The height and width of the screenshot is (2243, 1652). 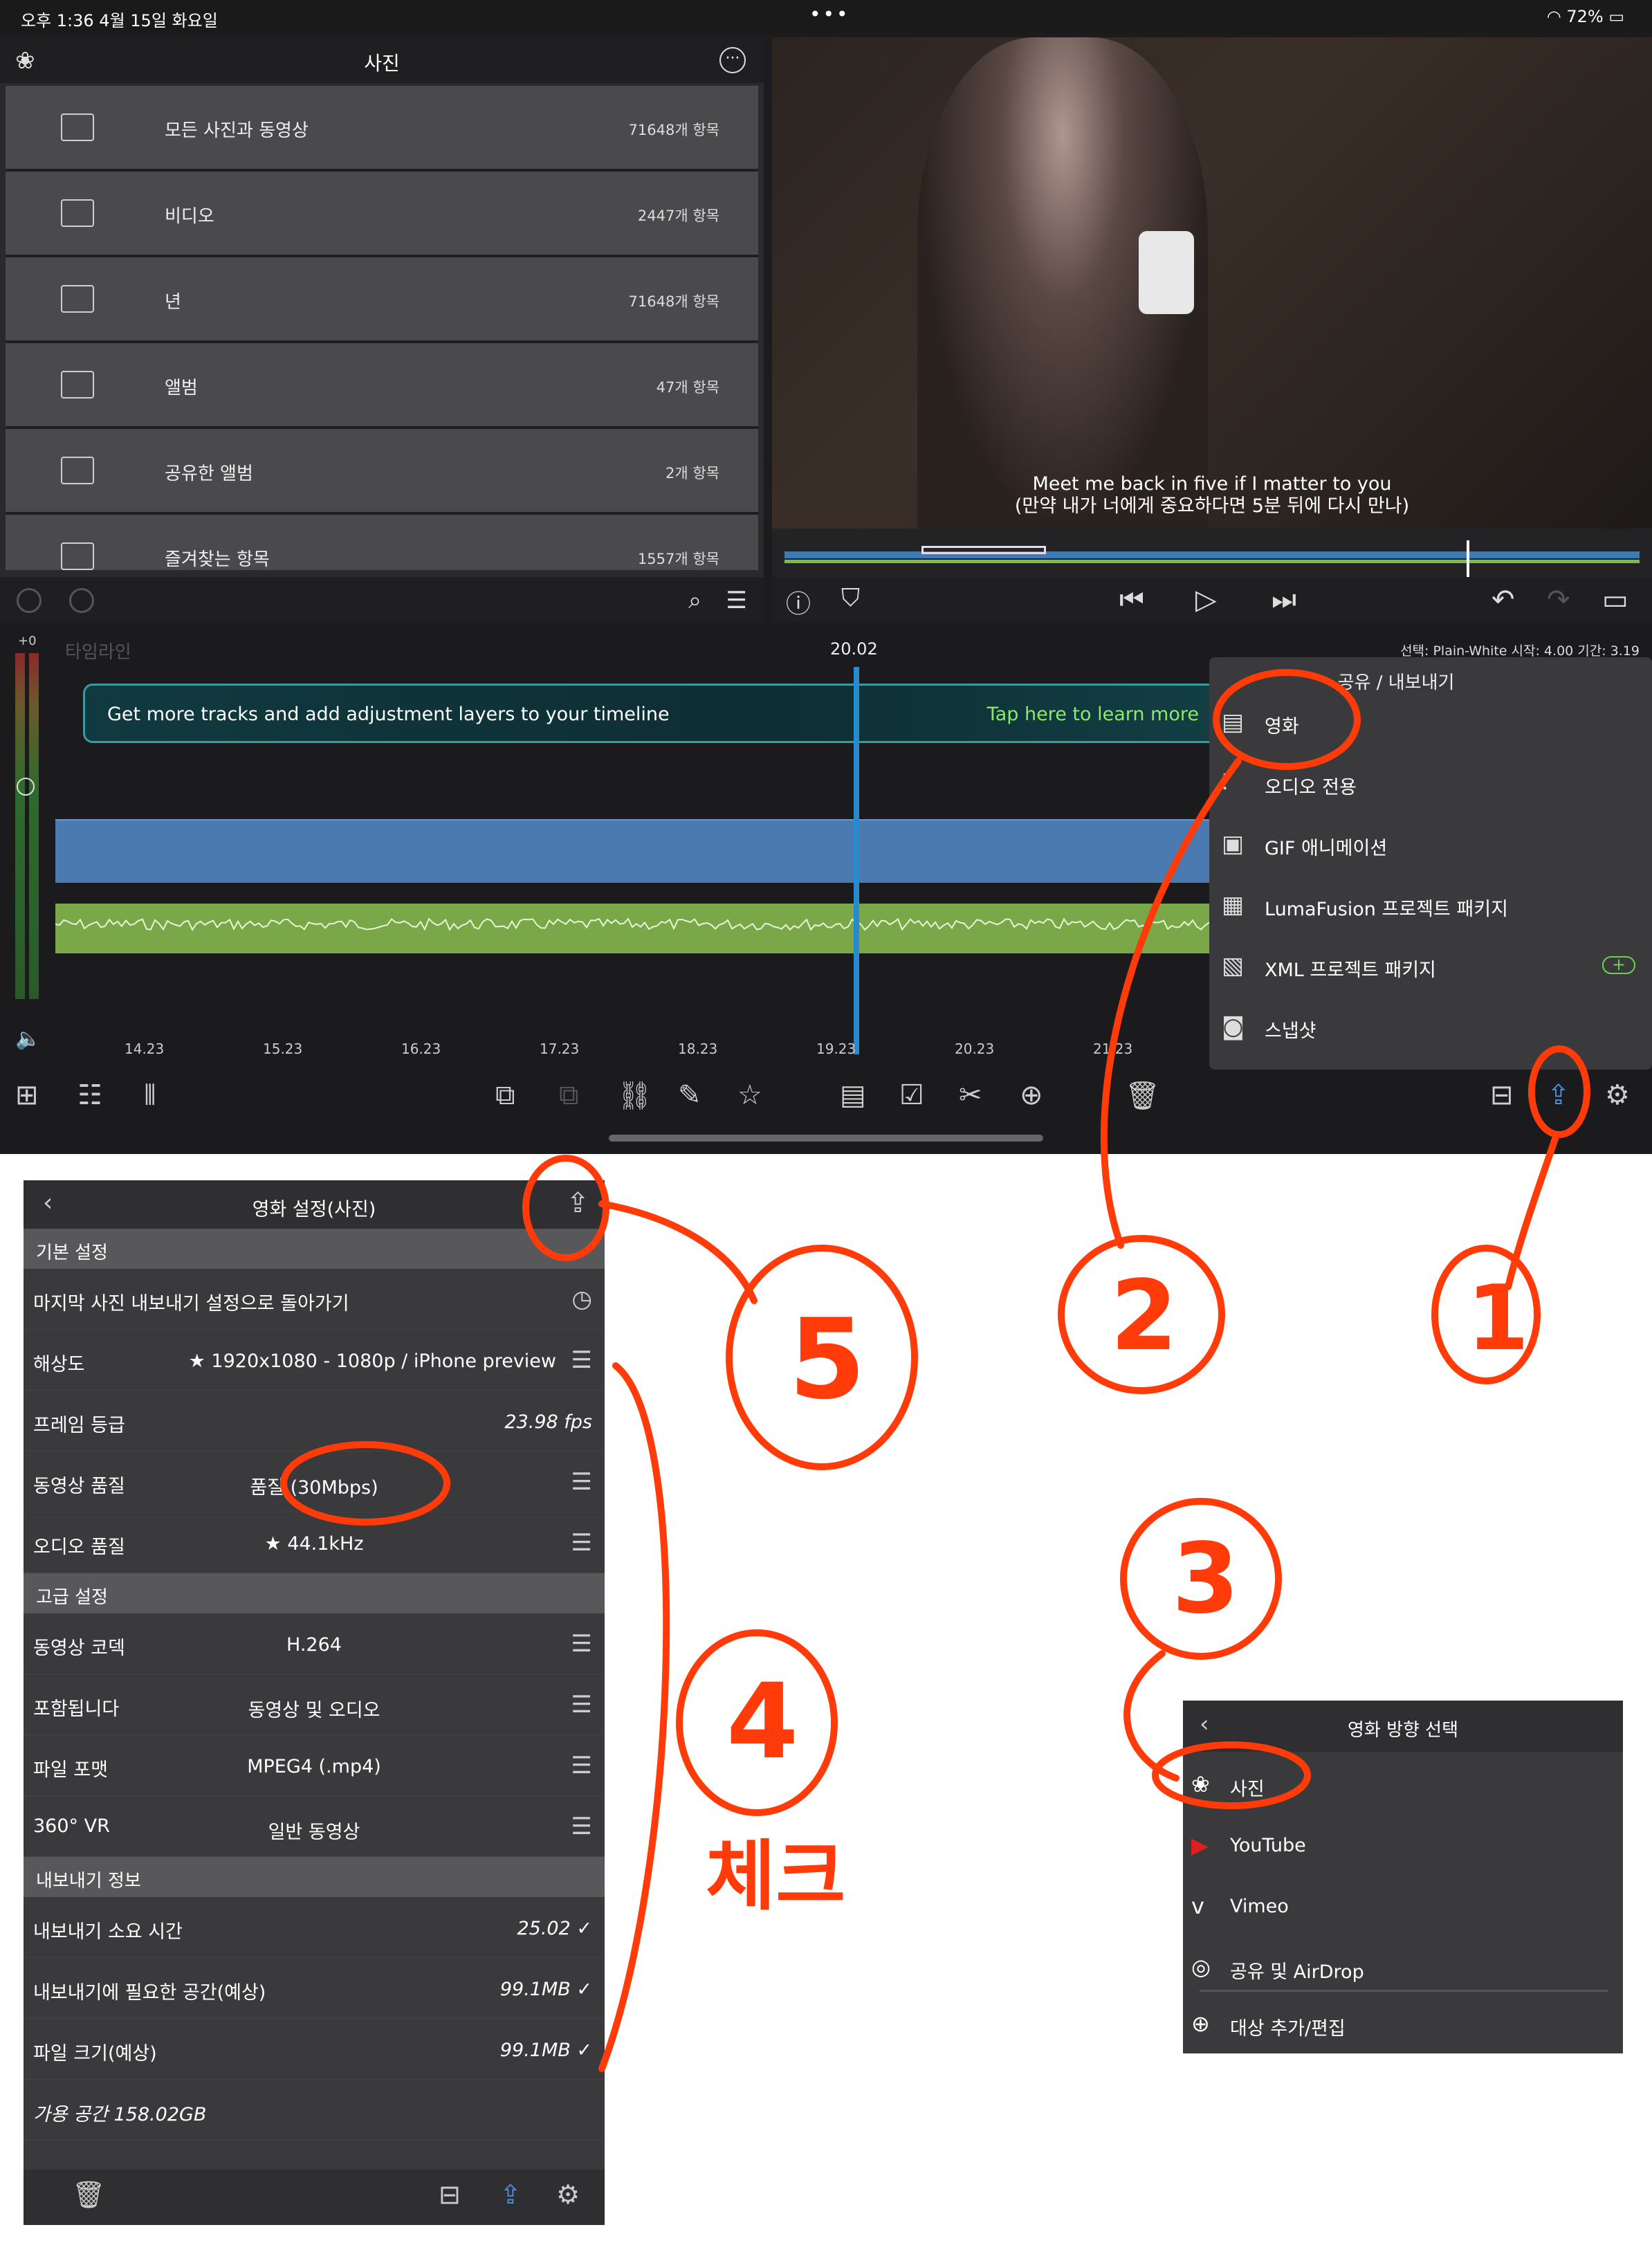 I want to click on pencil-icon: ✎, so click(x=689, y=1095).